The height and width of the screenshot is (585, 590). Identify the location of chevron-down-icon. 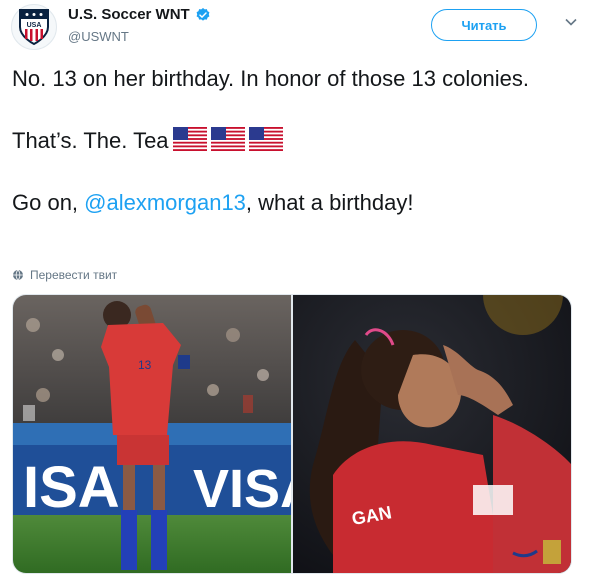
(571, 22).